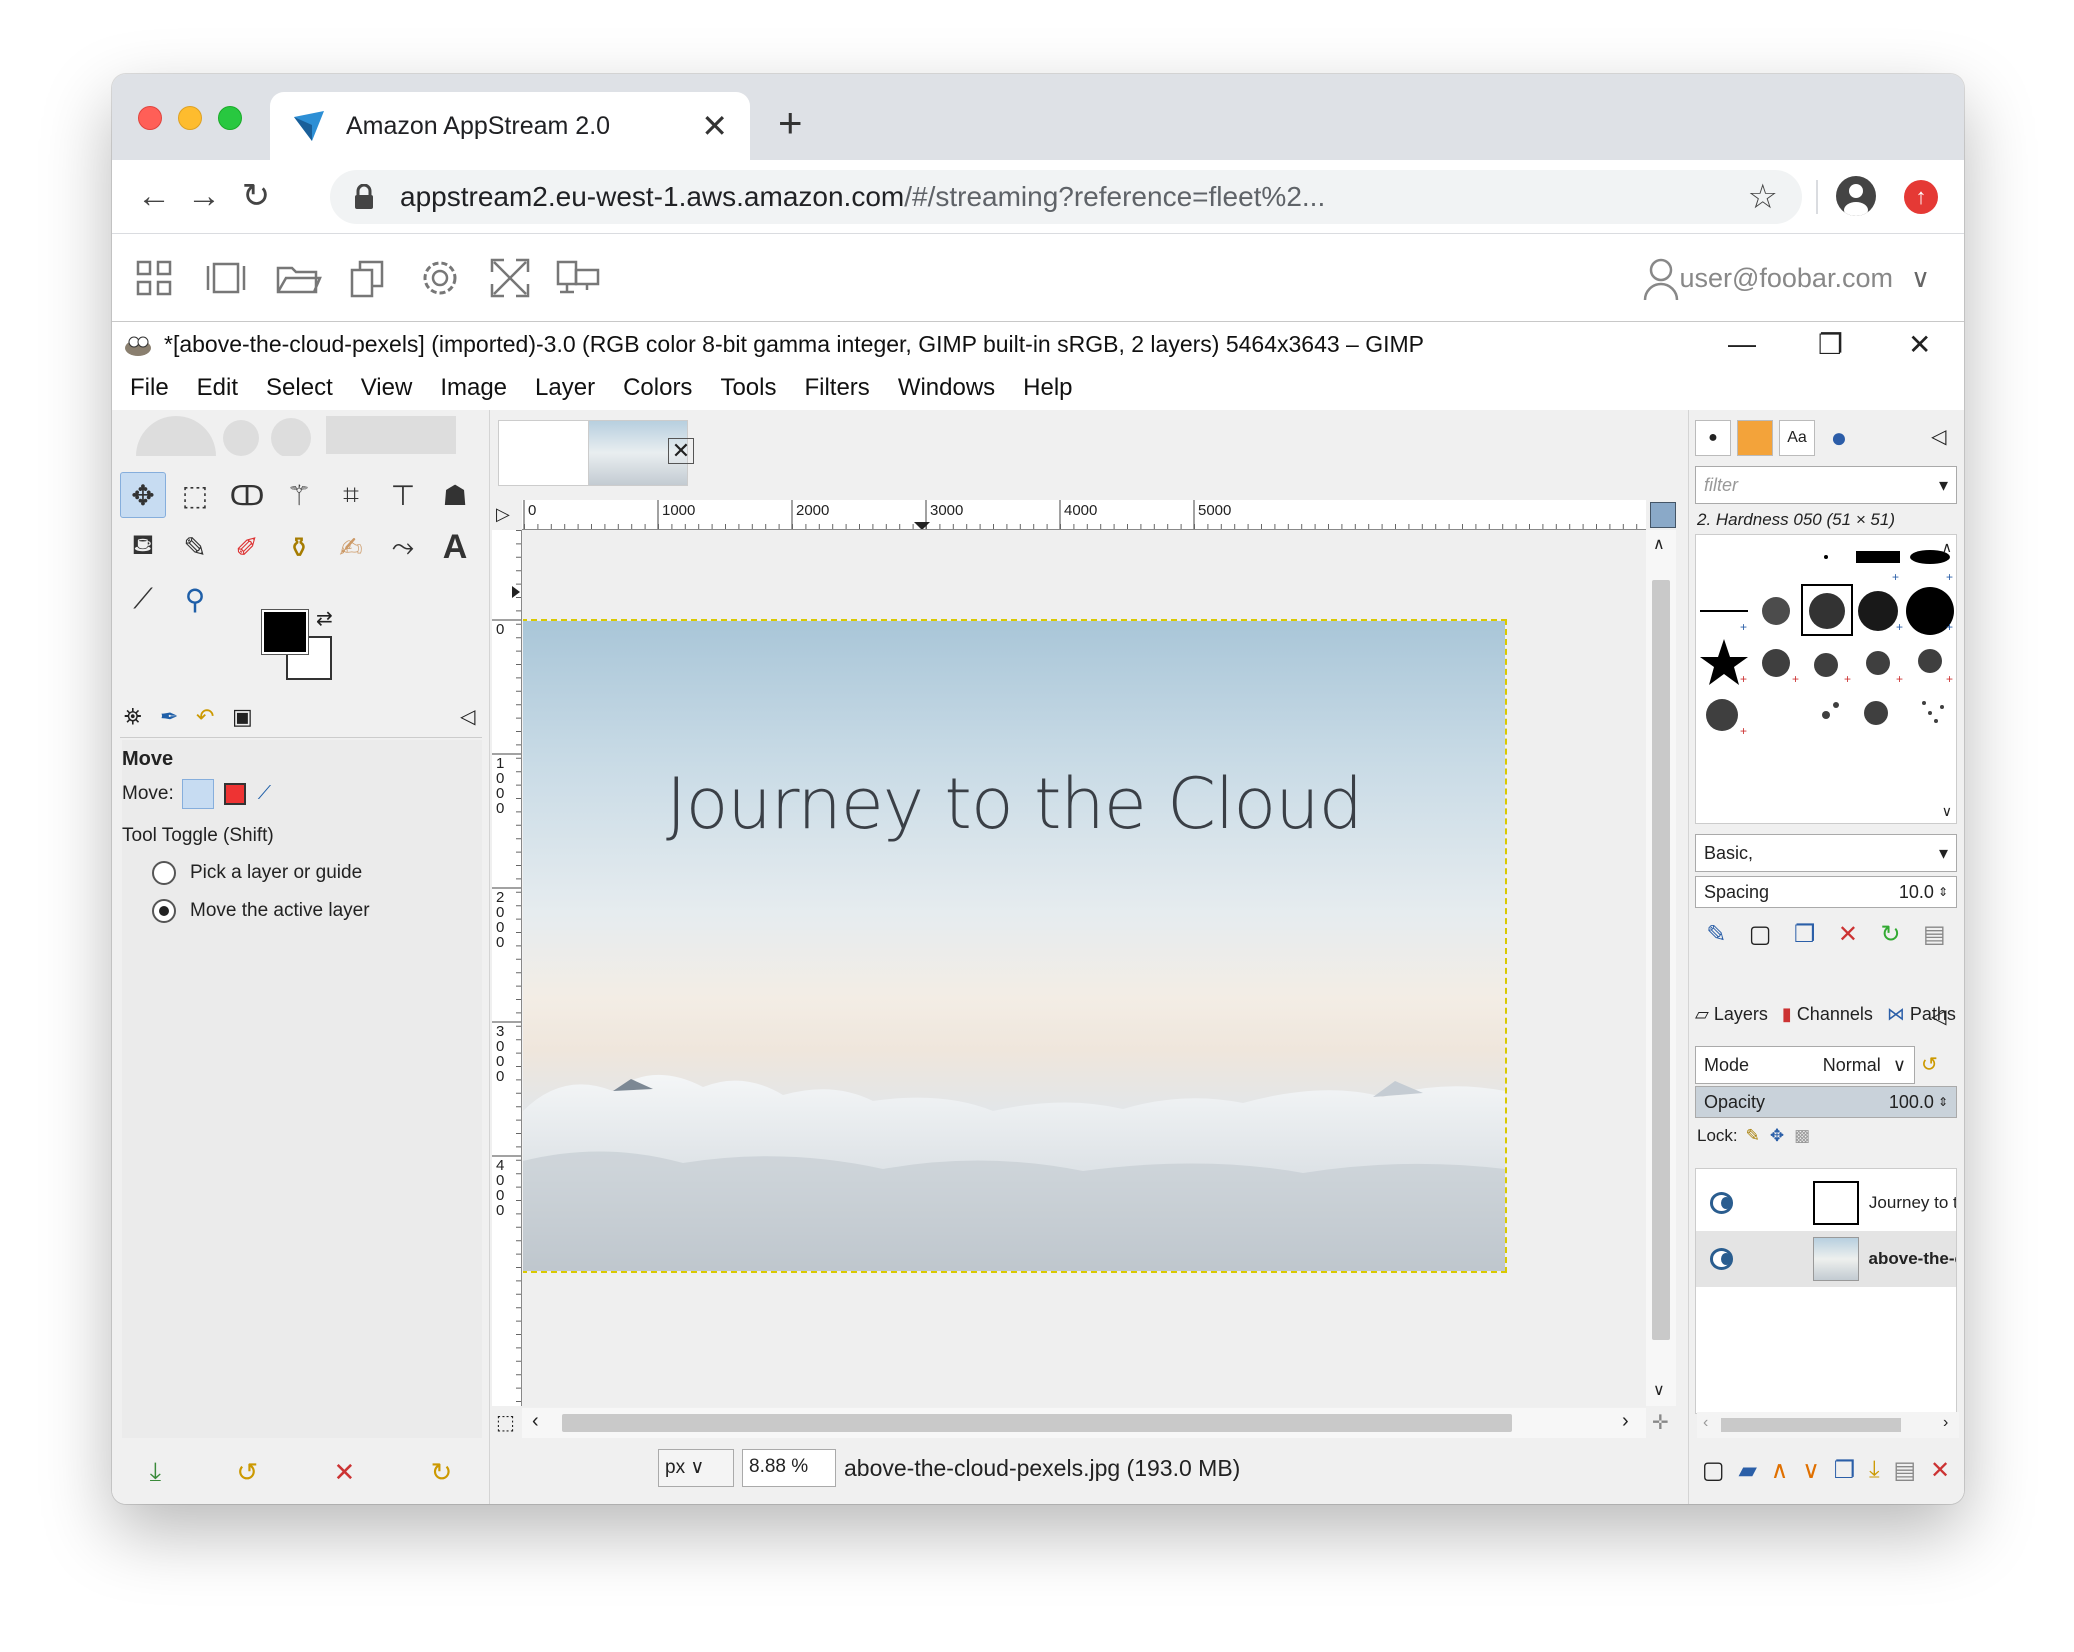 The height and width of the screenshot is (1652, 2074). What do you see at coordinates (164, 873) in the screenshot?
I see `pick-layer-radio` at bounding box center [164, 873].